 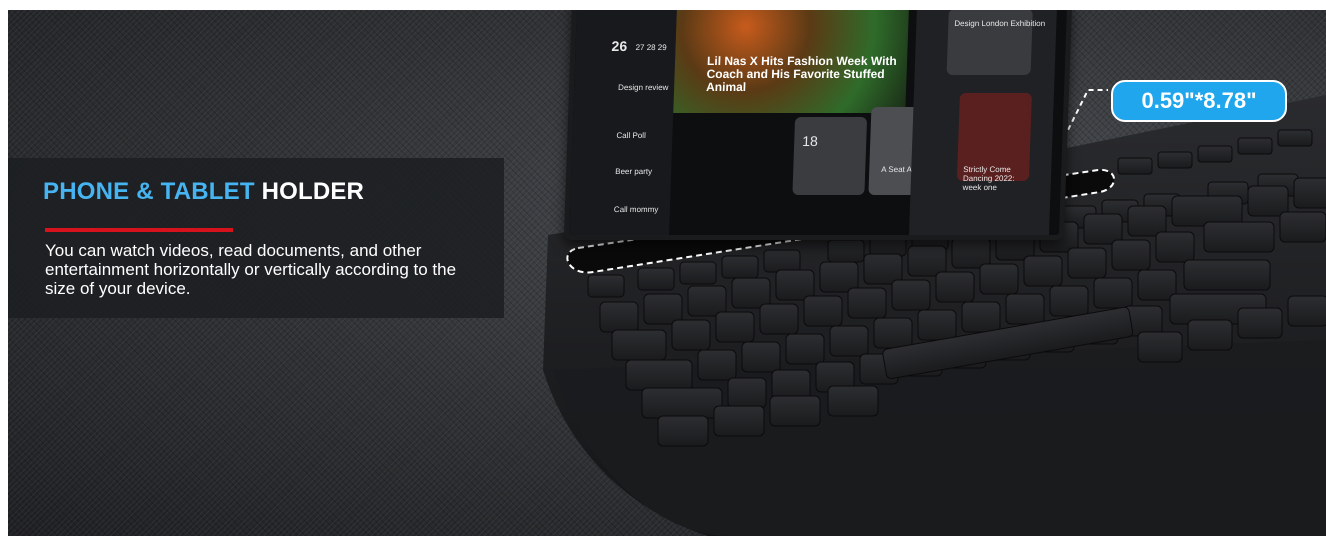 What do you see at coordinates (651, 47) in the screenshot?
I see `calendar-days: 27 28 29` at bounding box center [651, 47].